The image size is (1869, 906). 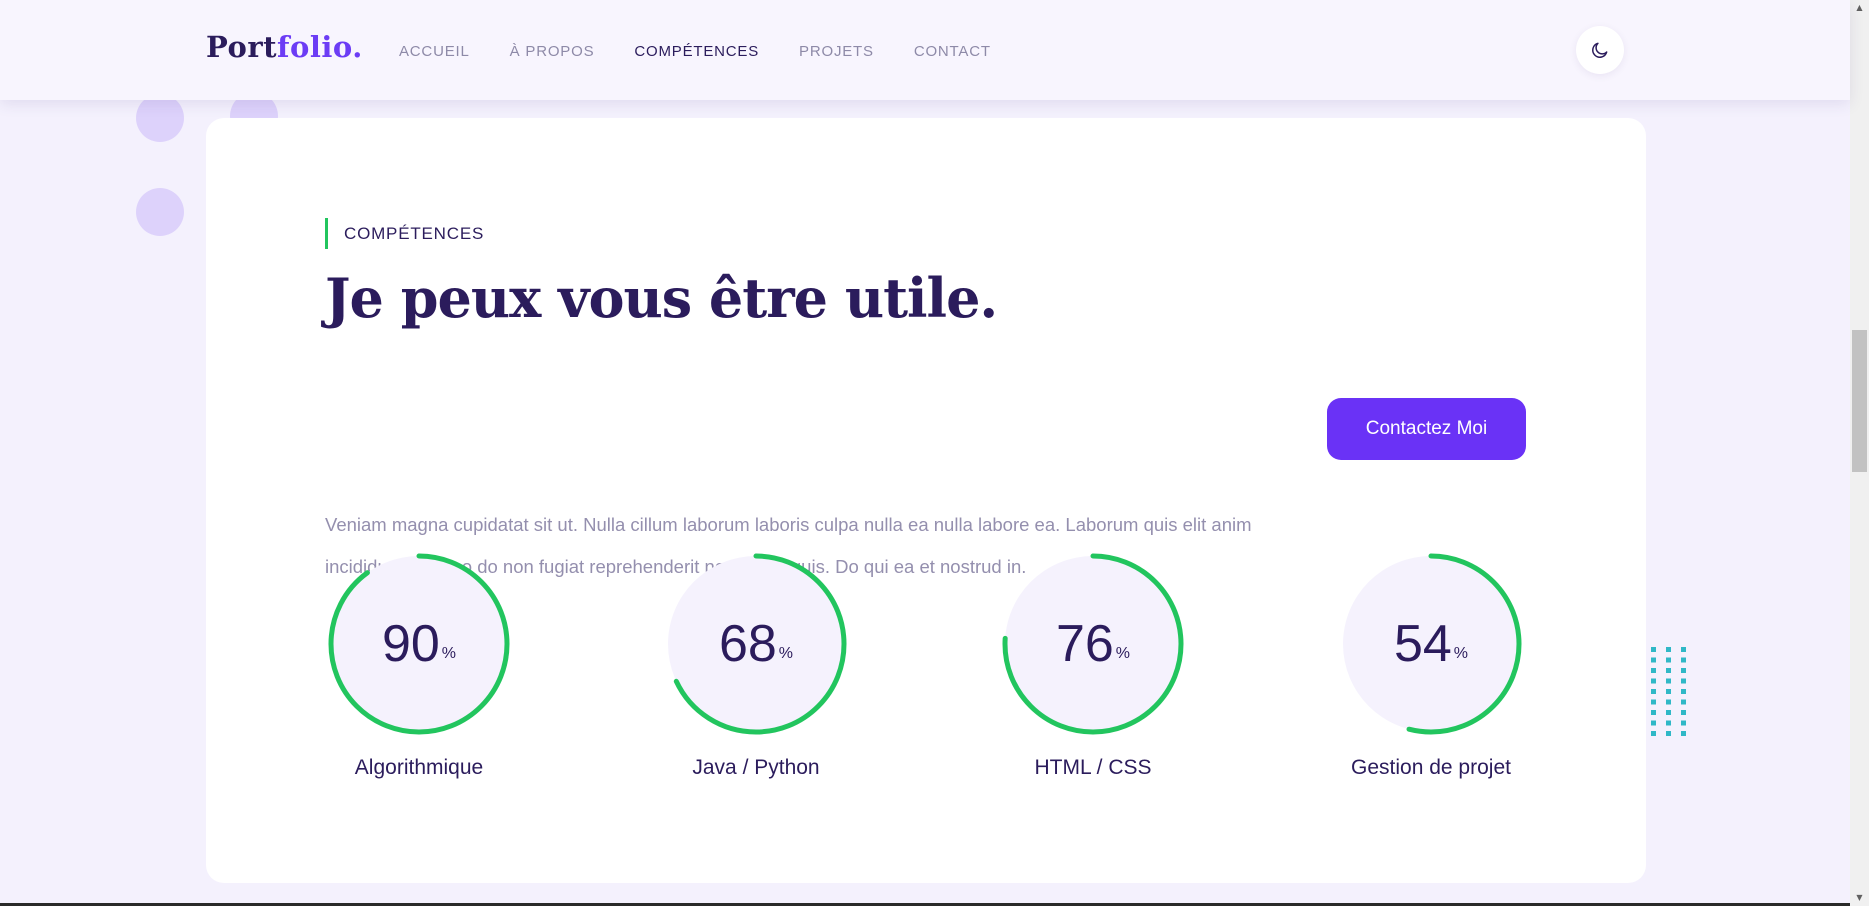 What do you see at coordinates (552, 51) in the screenshot?
I see `nav-item-a-propos: À PROPOS` at bounding box center [552, 51].